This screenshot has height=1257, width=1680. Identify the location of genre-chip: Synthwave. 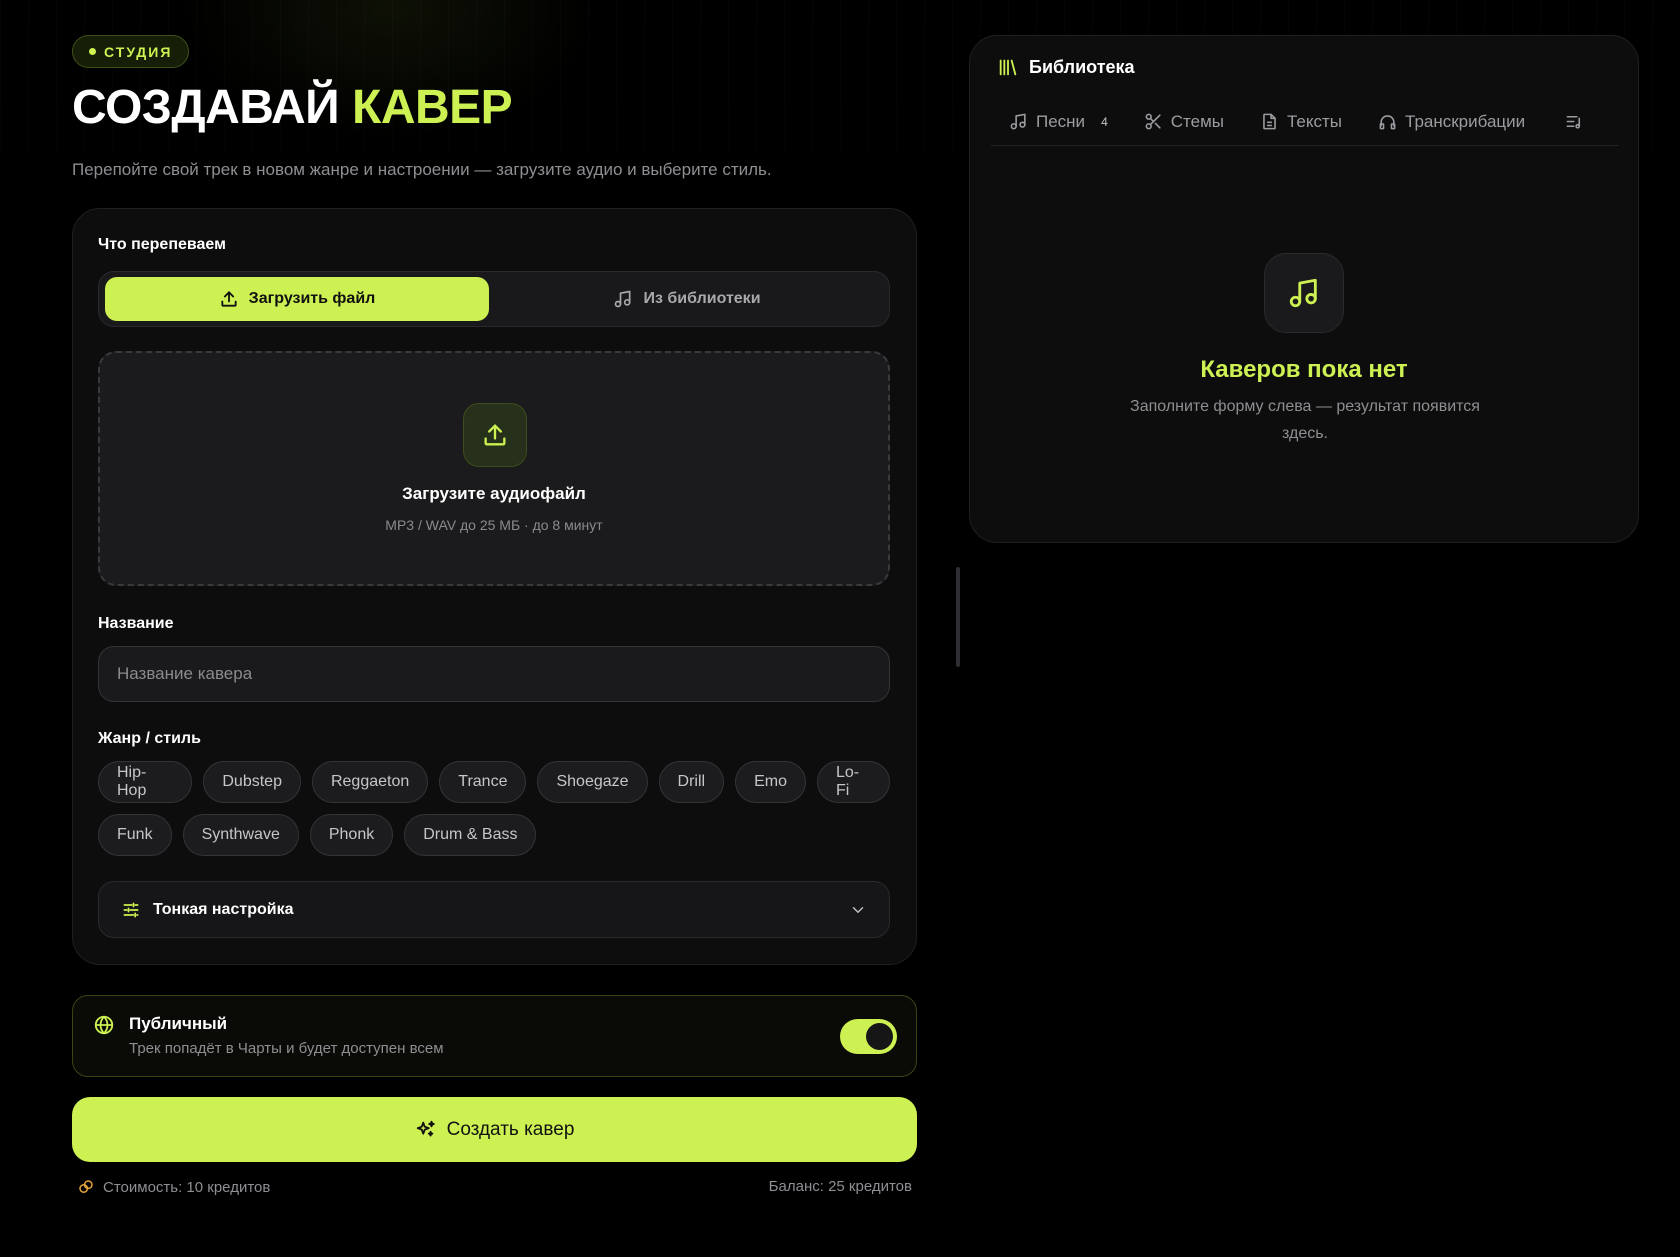
(240, 835).